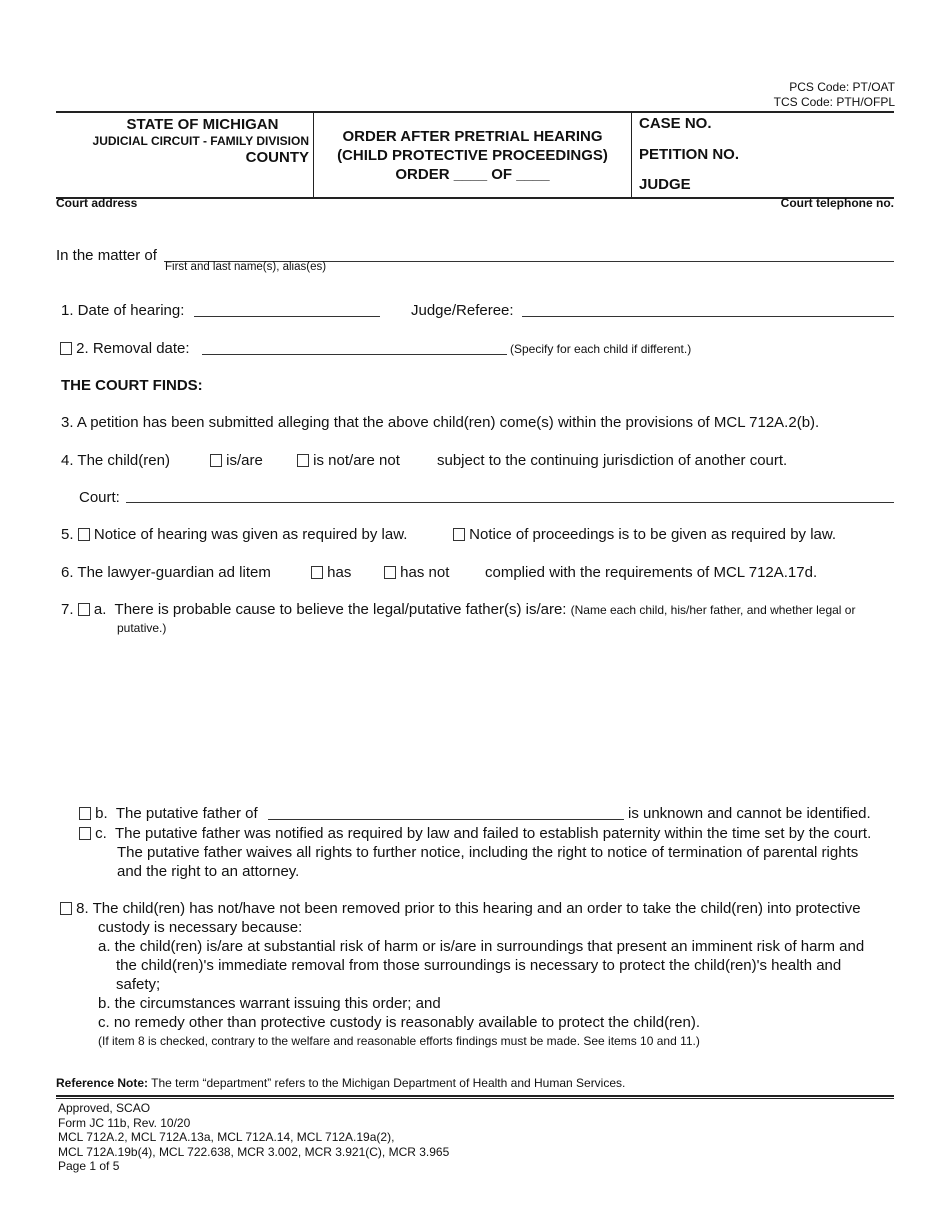 This screenshot has height=1230, width=950. I want to click on case-info: CASE NO. PETITION NO. JUDGE, so click(763, 155).